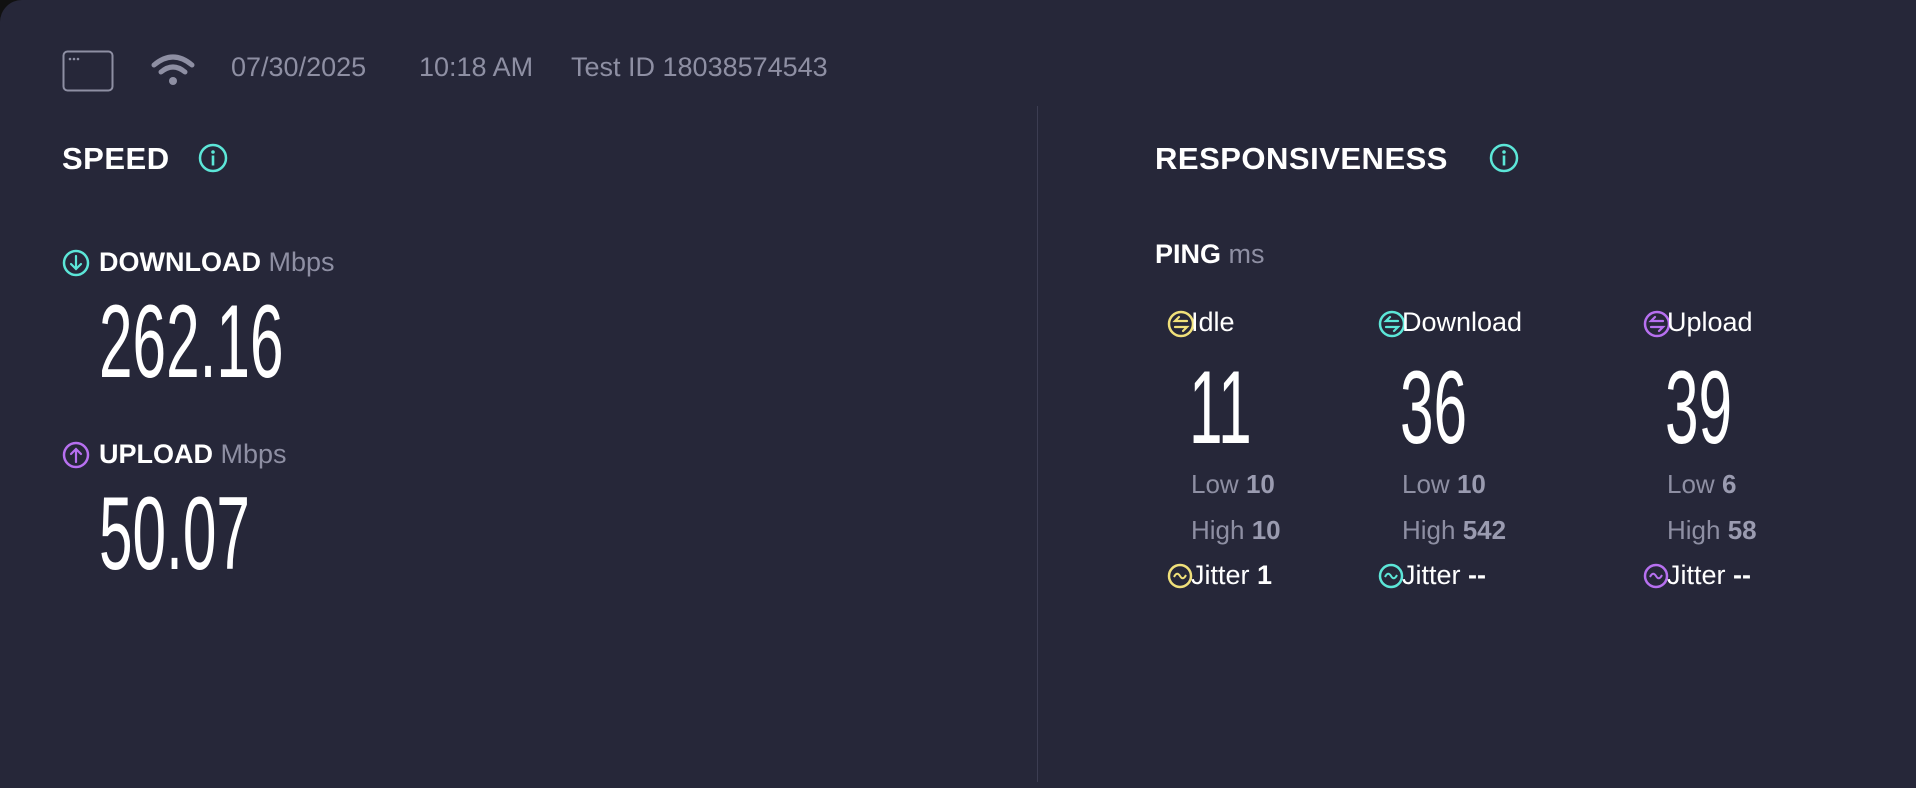 Image resolution: width=1916 pixels, height=788 pixels. I want to click on test-id: Test ID 18038574543, so click(699, 67).